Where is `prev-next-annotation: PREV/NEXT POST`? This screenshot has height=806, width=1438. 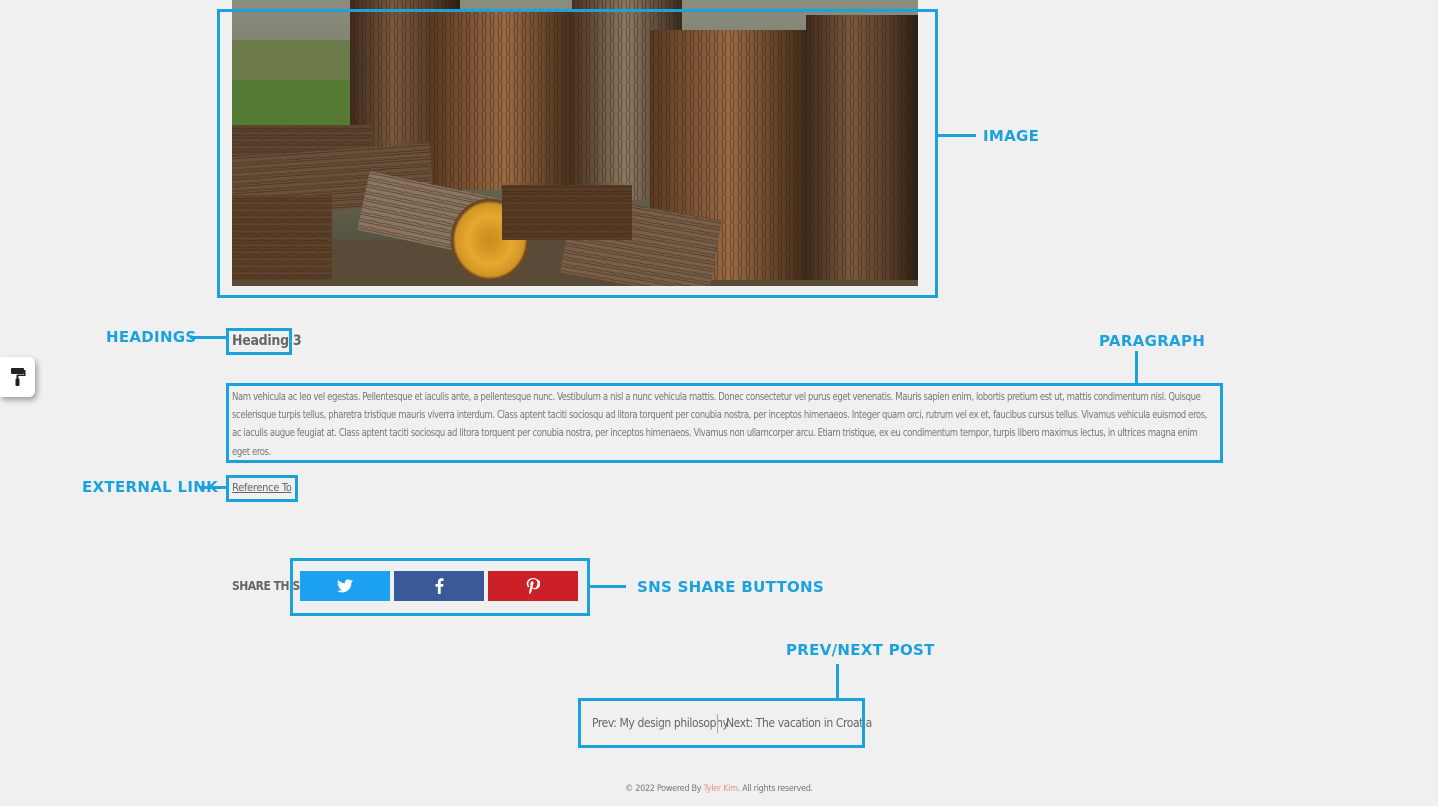
prev-next-annotation: PREV/NEXT POST is located at coordinates (860, 650).